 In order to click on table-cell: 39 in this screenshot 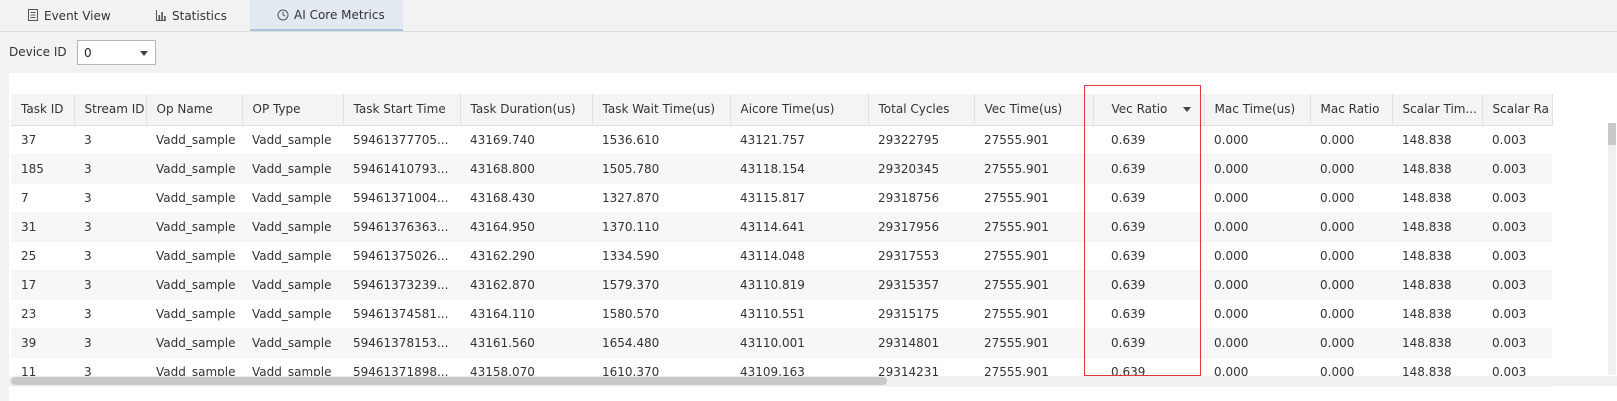, I will do `click(42, 343)`.